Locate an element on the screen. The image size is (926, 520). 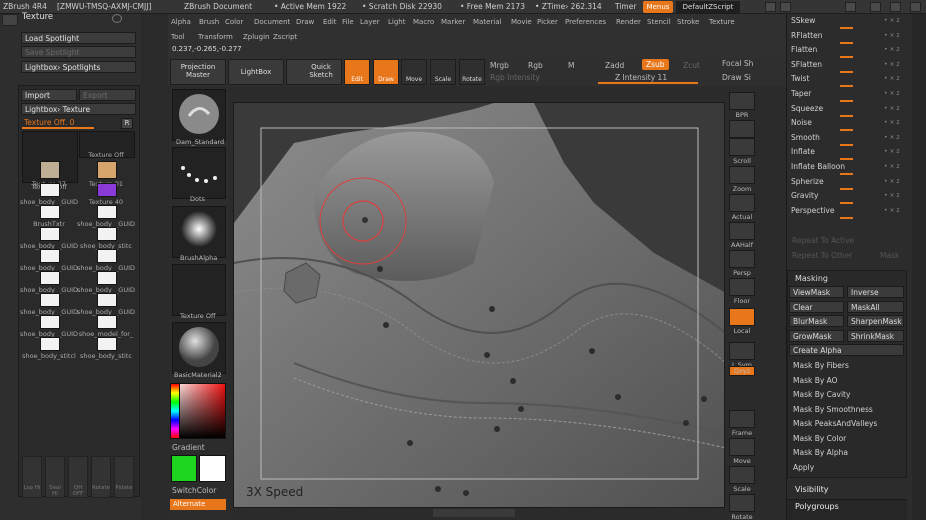
z-intensity-bar is located at coordinates (648, 83).